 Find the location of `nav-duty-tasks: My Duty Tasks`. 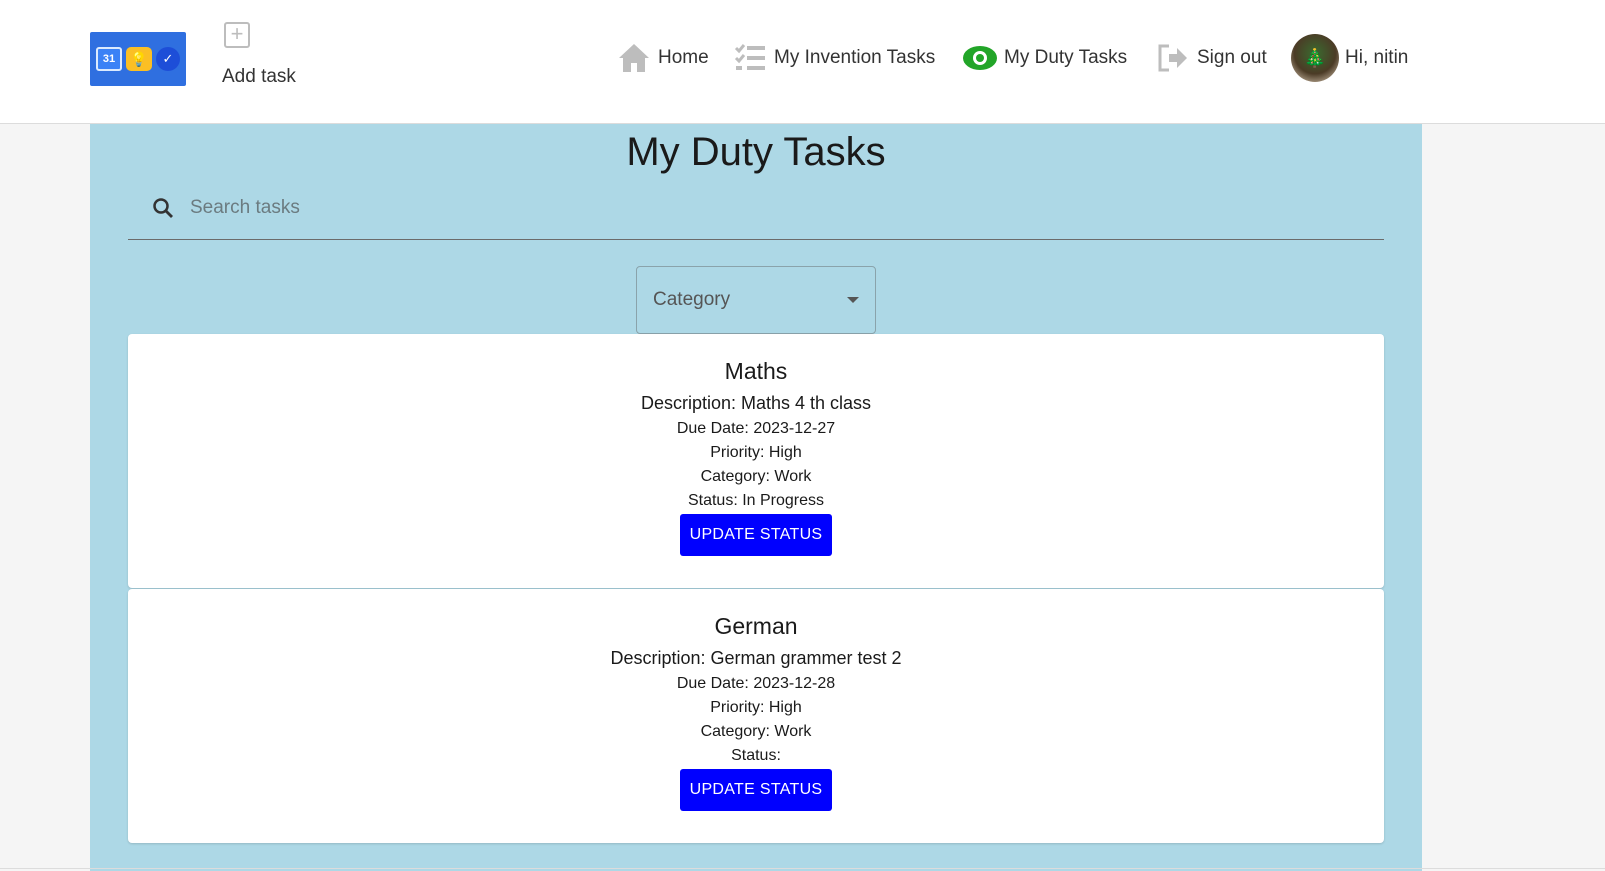

nav-duty-tasks: My Duty Tasks is located at coordinates (1044, 58).